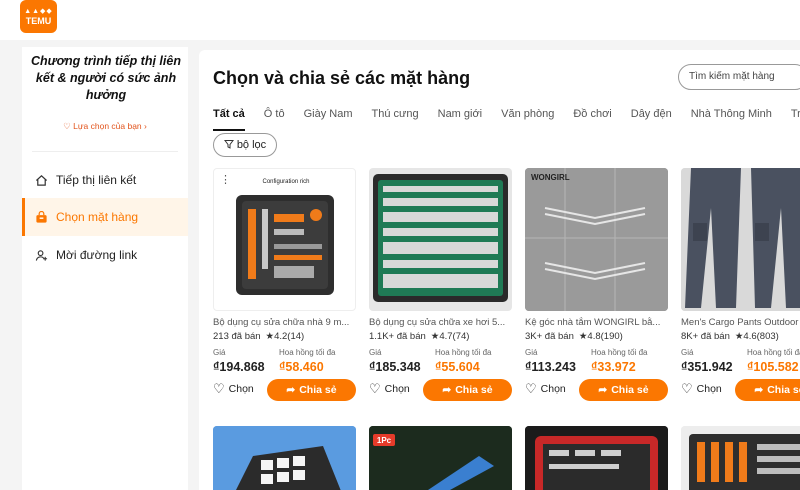 The width and height of the screenshot is (800, 490). Describe the element at coordinates (328, 117) in the screenshot. I see `tab-mens-shoes: Giày Nam` at that location.